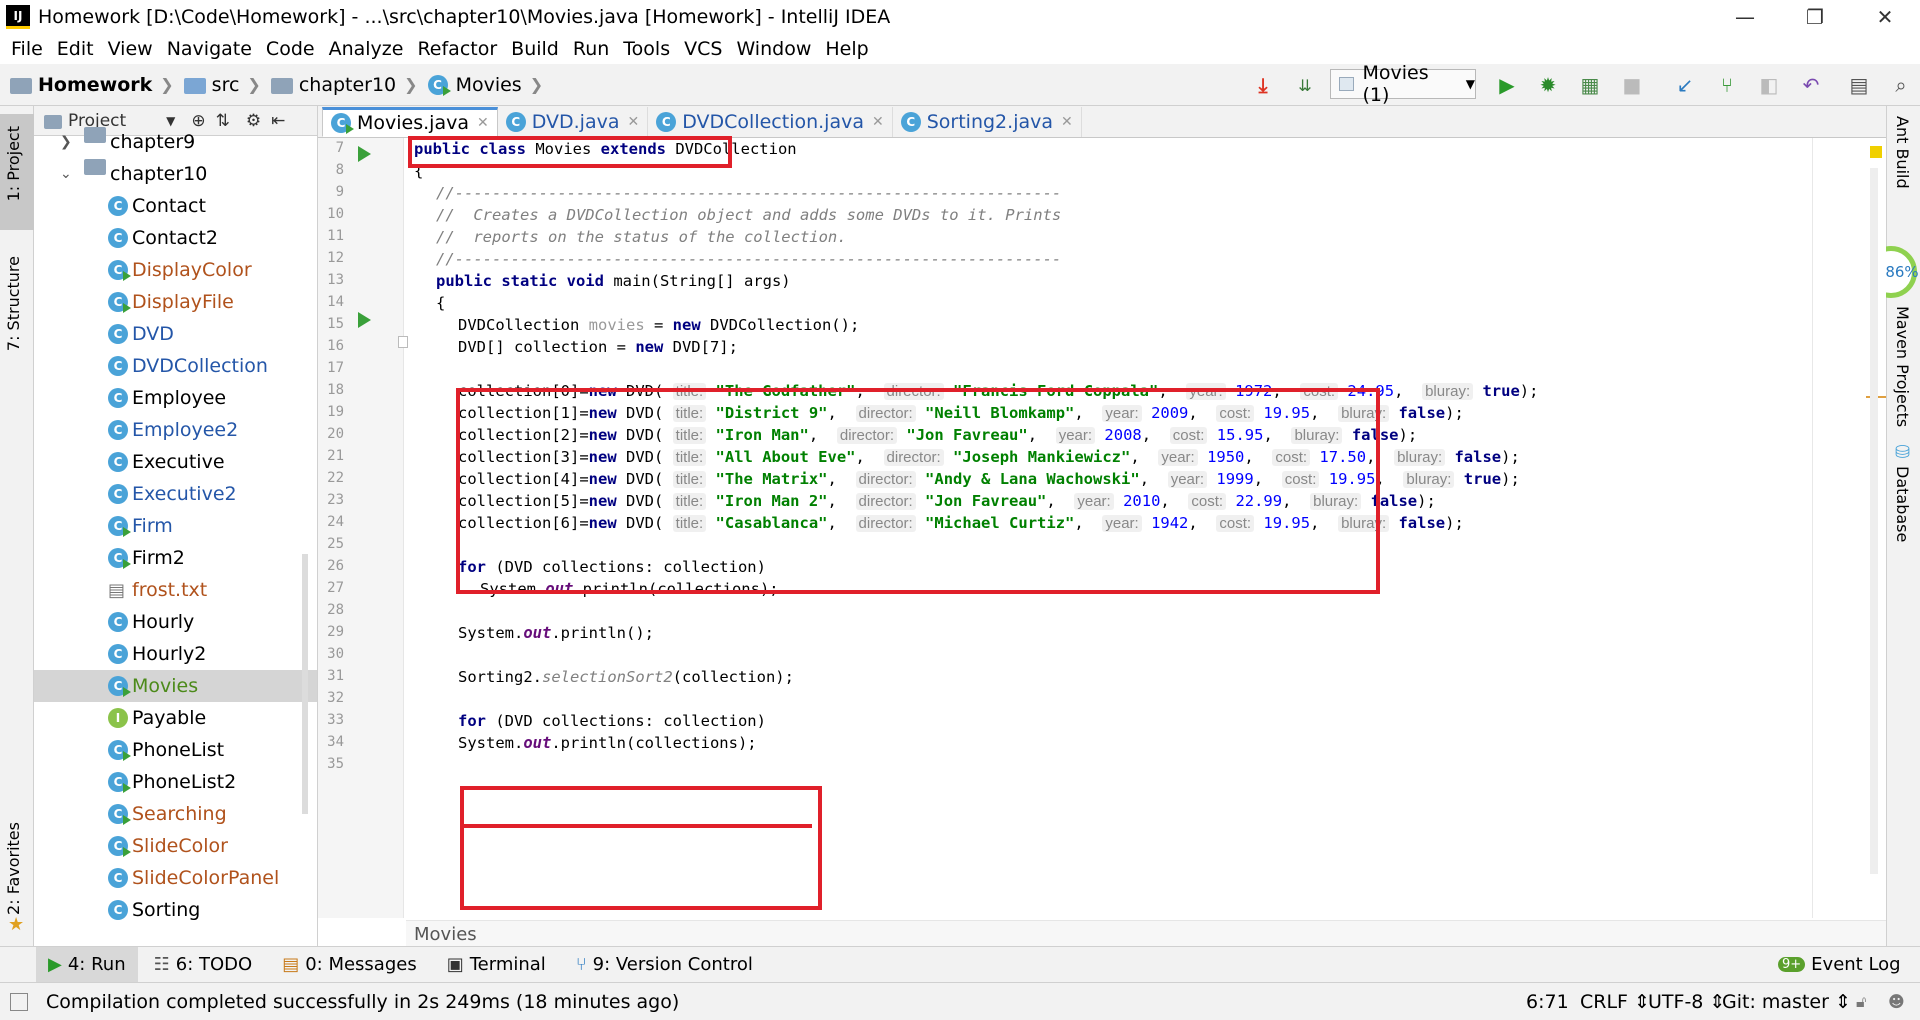  I want to click on version-control-tool-tab: ⑂ 9: Version Control, so click(664, 964).